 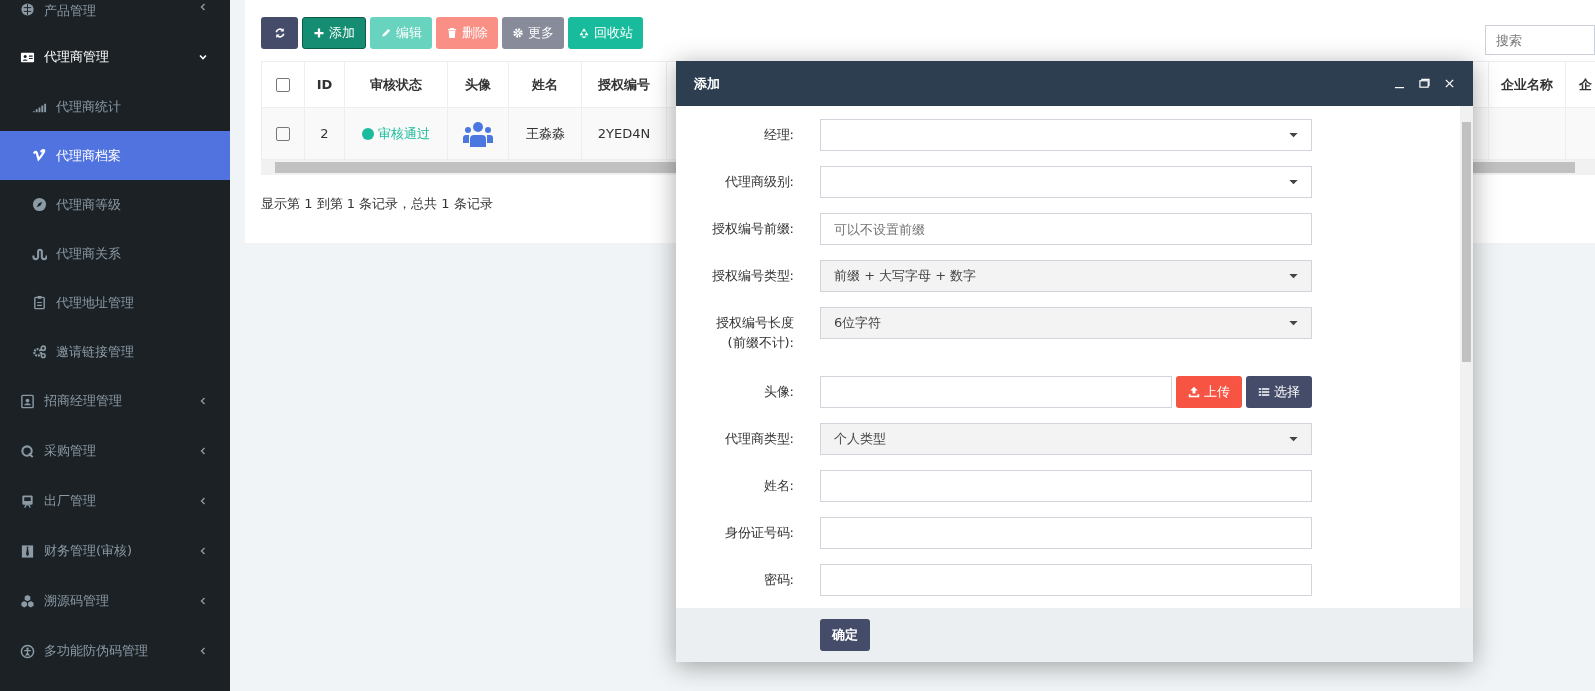 What do you see at coordinates (1209, 392) in the screenshot?
I see `upload-button: 上传` at bounding box center [1209, 392].